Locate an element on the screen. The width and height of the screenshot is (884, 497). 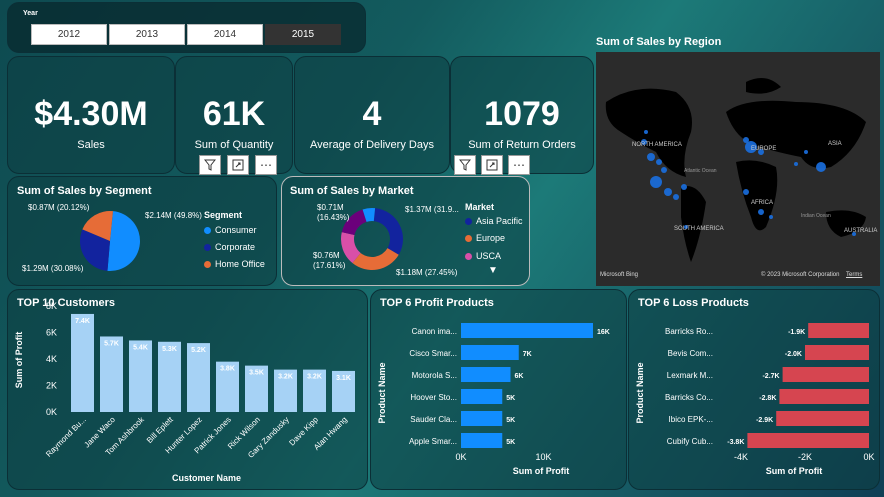
kpi-card-delivery: 4 Average of Delivery Days is located at coordinates (372, 115).